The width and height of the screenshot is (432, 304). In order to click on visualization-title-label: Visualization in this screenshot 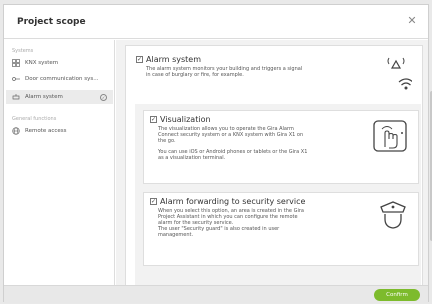, I will do `click(185, 119)`.